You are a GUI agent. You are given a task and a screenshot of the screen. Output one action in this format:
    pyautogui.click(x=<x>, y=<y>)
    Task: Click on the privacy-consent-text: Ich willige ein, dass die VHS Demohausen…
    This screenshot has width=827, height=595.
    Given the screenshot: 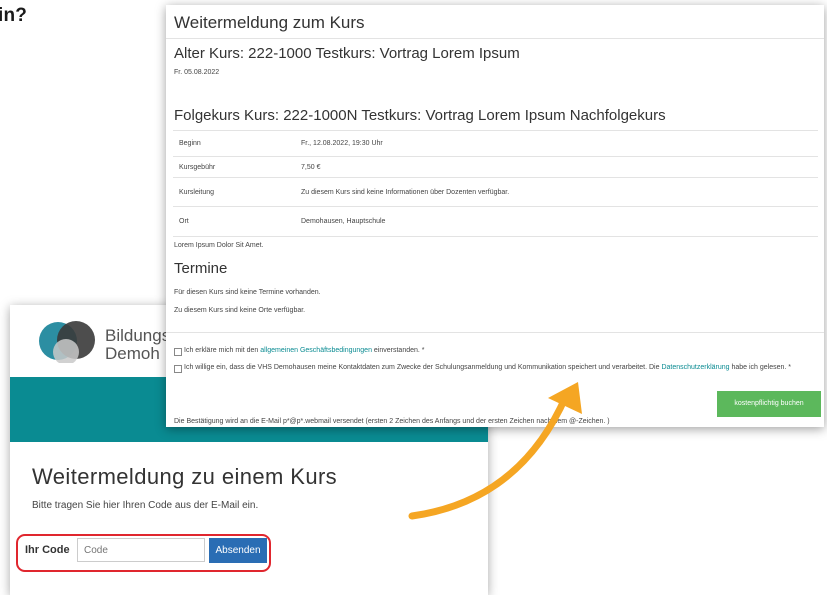 What is the action you would take?
    pyautogui.click(x=491, y=367)
    